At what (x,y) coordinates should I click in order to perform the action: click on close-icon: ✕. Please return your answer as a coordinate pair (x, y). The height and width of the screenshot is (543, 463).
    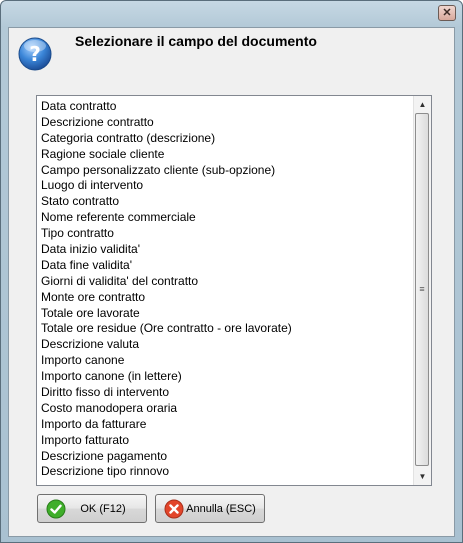
    Looking at the image, I should click on (447, 12).